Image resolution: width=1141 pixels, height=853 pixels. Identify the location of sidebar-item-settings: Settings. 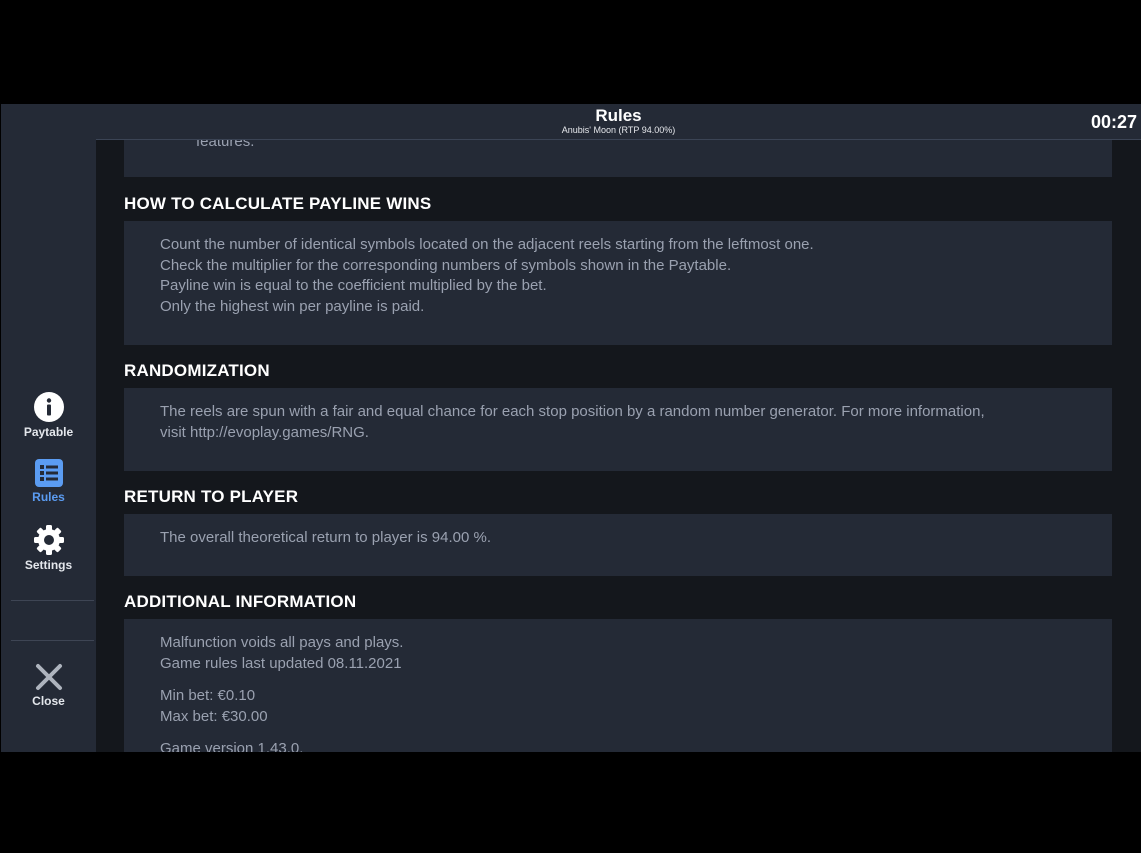
(48, 548).